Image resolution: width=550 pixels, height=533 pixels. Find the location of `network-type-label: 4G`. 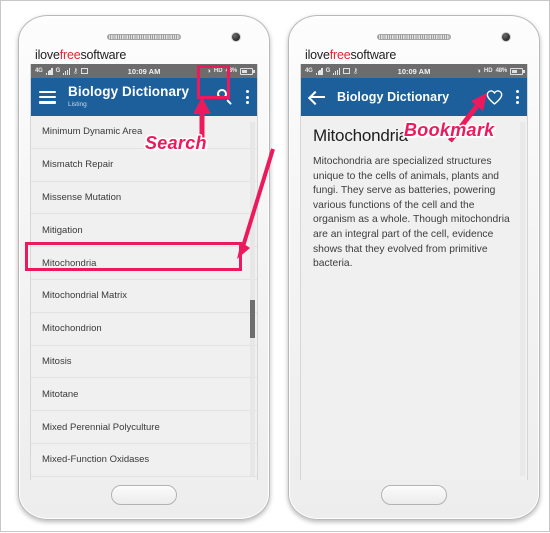

network-type-label: 4G is located at coordinates (39, 71).